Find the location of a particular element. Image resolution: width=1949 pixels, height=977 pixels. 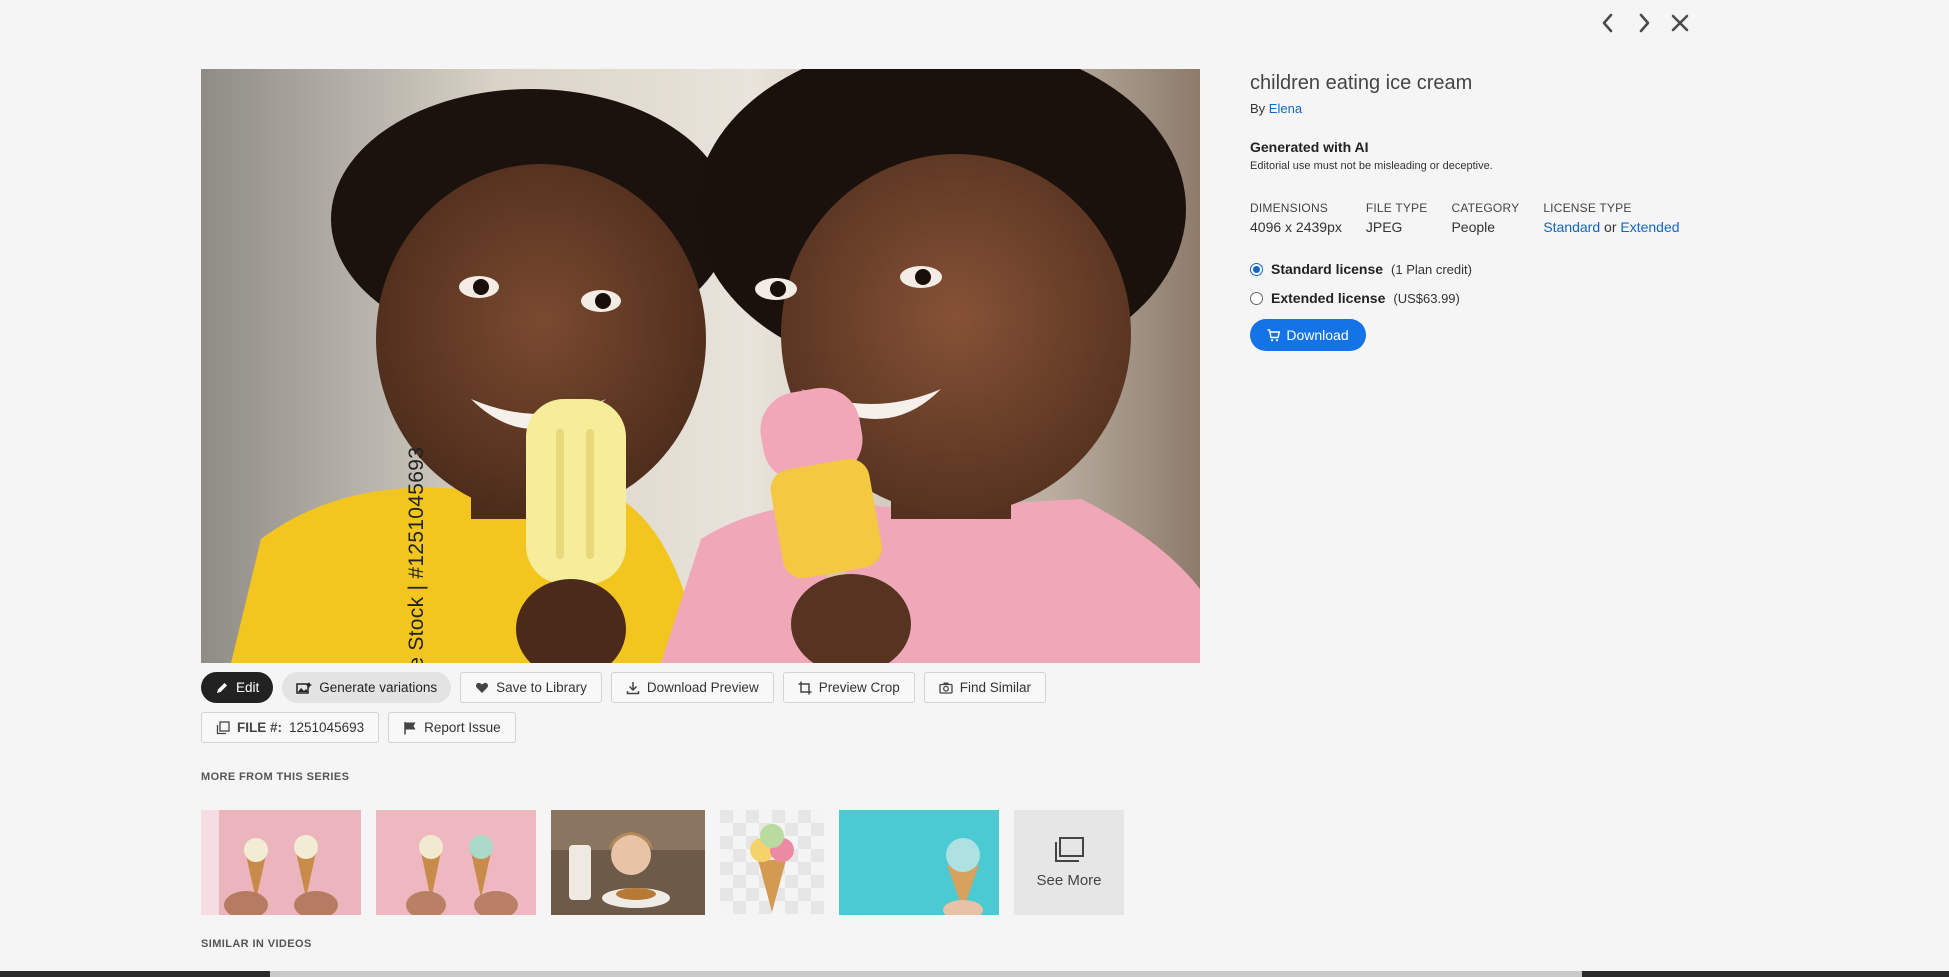

license-type-value: Standard or Extended is located at coordinates (1611, 227).